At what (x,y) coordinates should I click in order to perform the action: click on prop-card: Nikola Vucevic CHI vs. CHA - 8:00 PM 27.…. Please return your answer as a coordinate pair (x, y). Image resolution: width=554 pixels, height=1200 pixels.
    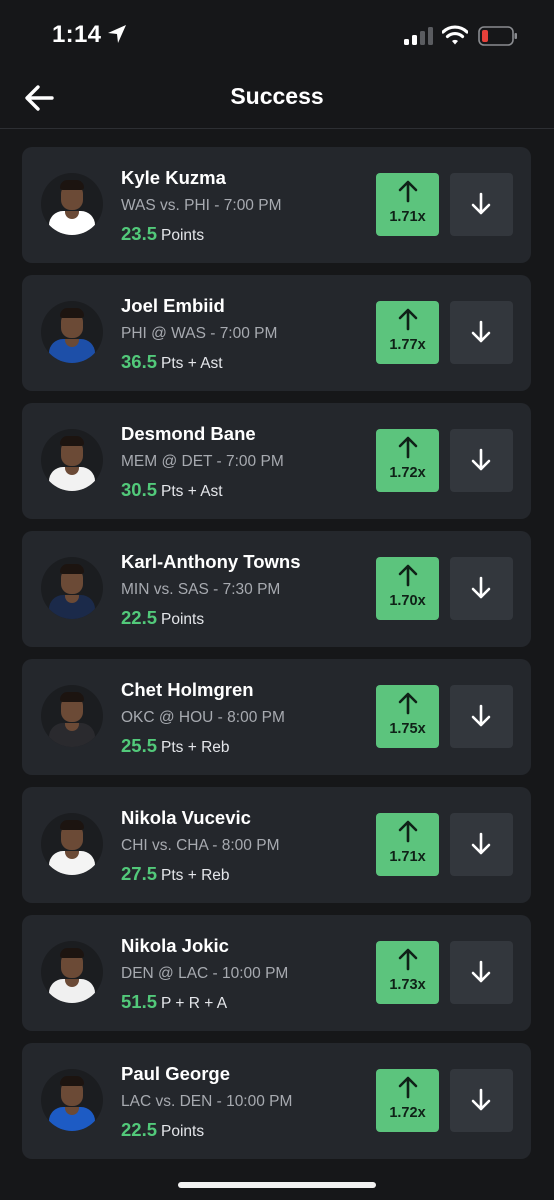
    Looking at the image, I should click on (276, 845).